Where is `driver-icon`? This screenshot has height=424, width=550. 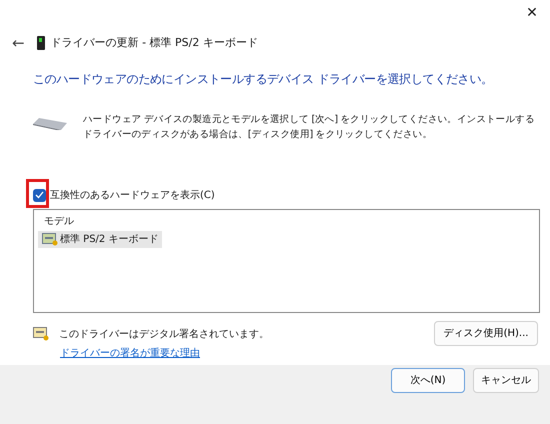 driver-icon is located at coordinates (50, 239).